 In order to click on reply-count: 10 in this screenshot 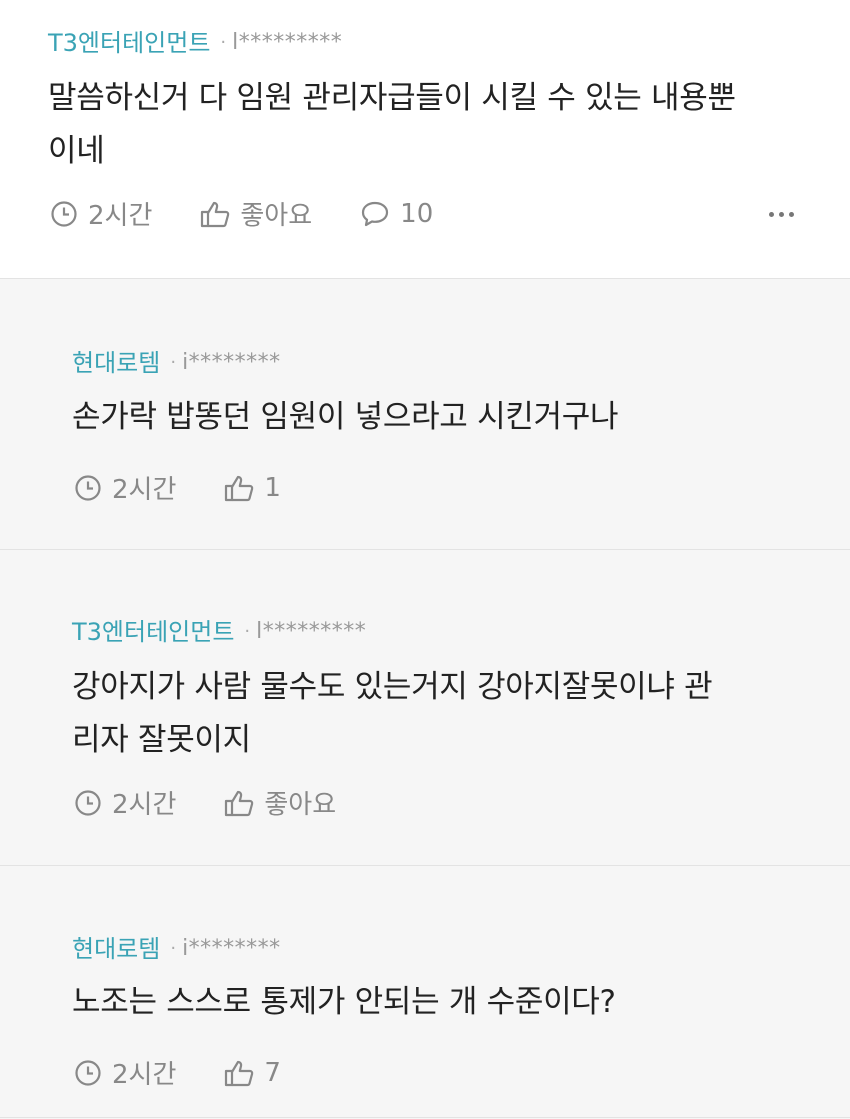, I will do `click(417, 213)`.